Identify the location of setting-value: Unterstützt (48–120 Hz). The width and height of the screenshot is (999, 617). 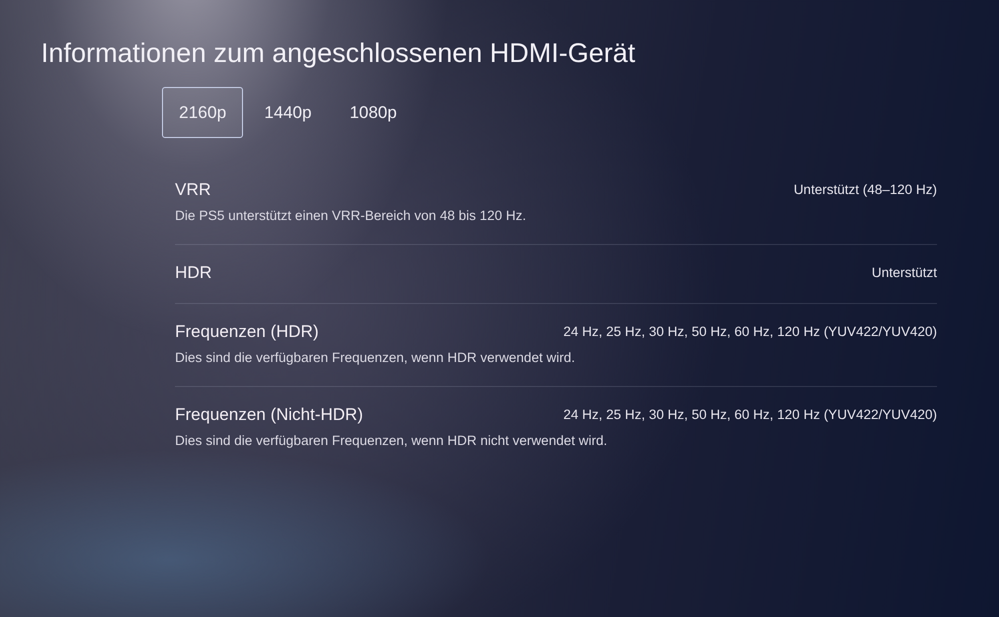
(865, 190).